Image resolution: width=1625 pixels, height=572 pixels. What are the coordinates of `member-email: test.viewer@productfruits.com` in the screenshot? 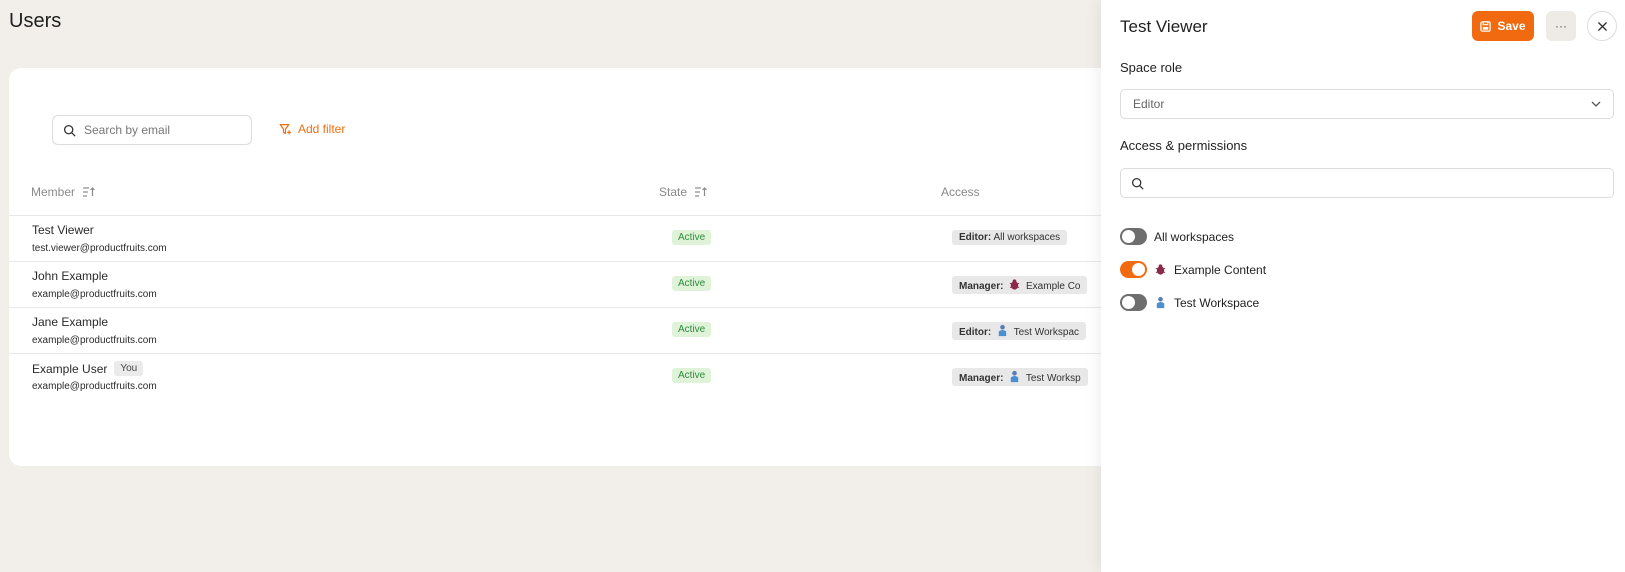 It's located at (99, 248).